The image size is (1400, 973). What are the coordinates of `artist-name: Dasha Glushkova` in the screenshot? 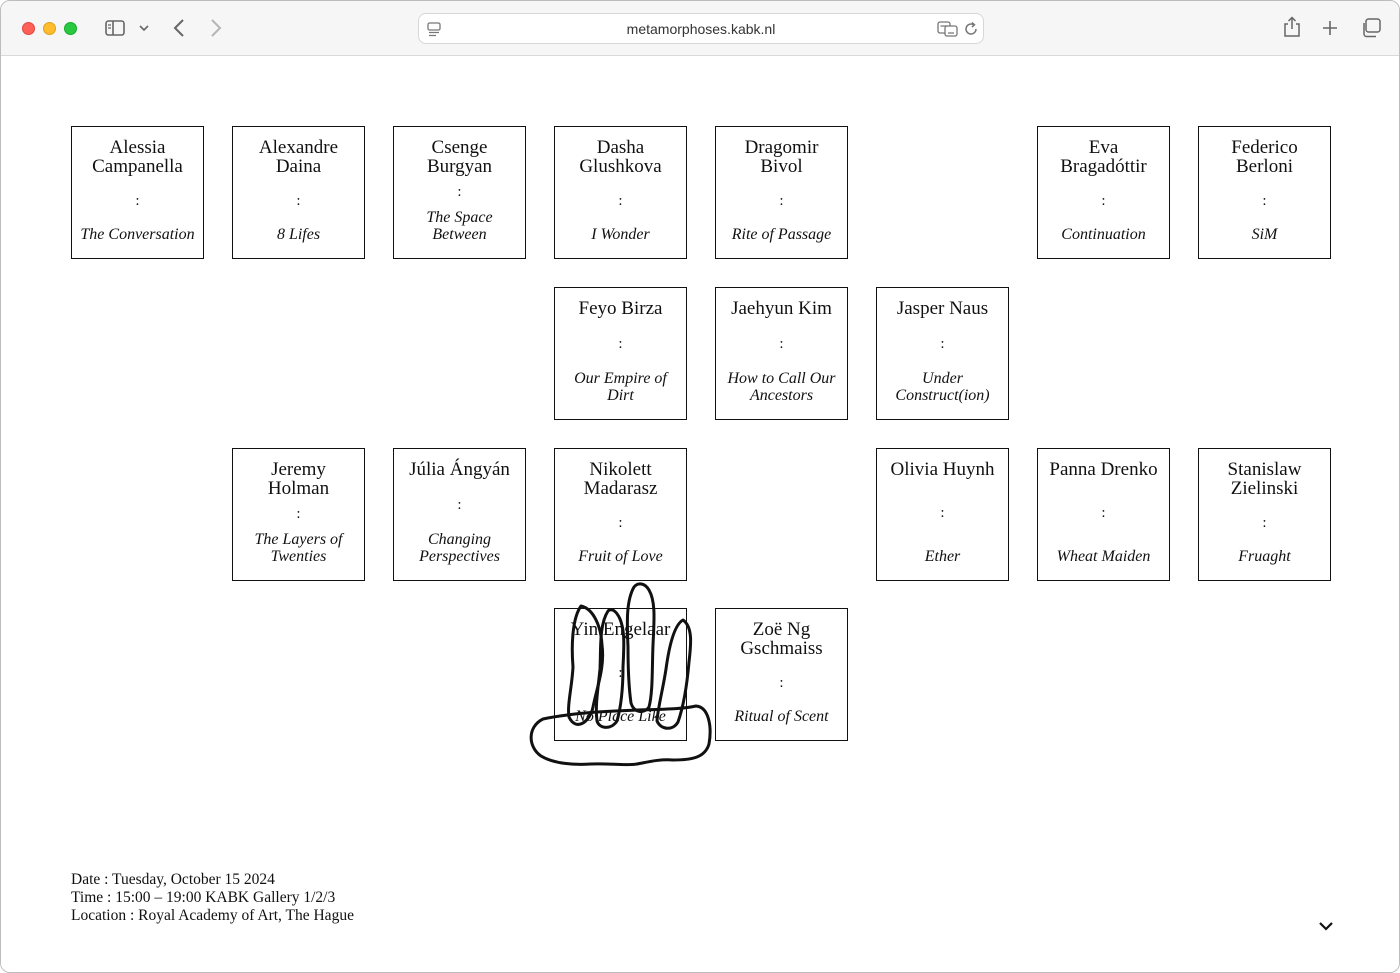 It's located at (620, 157).